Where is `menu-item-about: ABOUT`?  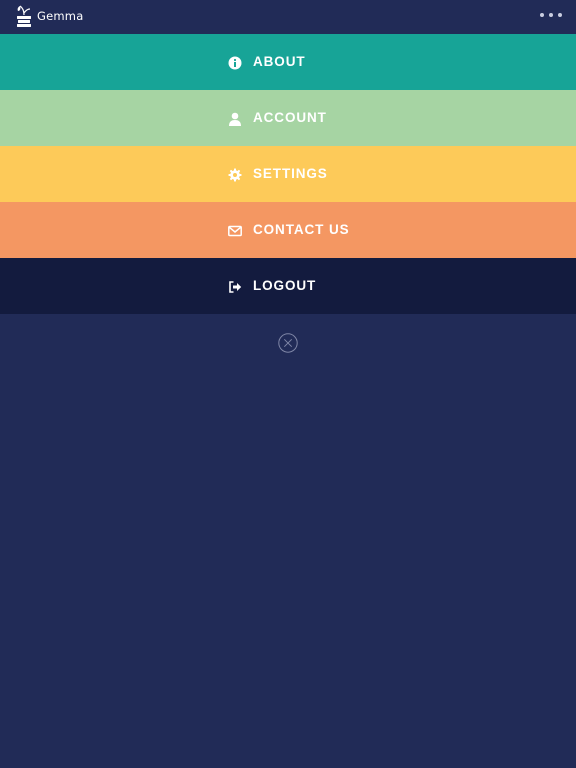
menu-item-about: ABOUT is located at coordinates (288, 62).